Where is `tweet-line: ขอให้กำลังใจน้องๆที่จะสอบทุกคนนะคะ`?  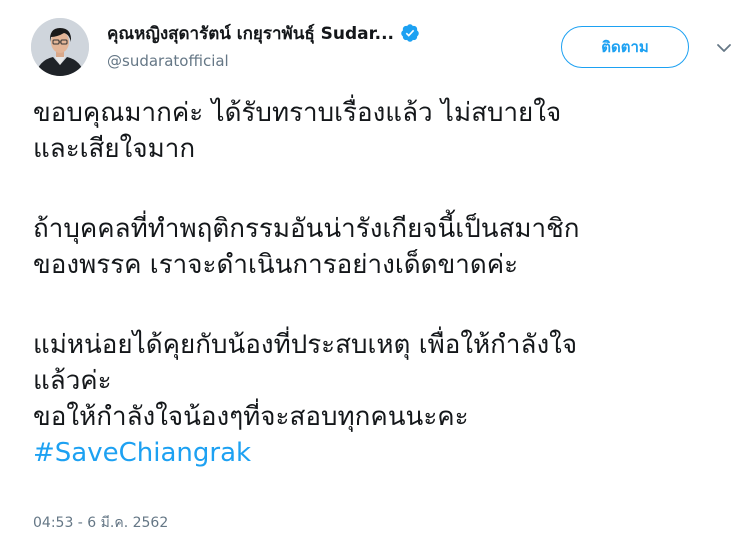
tweet-line: ขอให้กำลังใจน้องๆที่จะสอบทุกคนนะคะ is located at coordinates (251, 417).